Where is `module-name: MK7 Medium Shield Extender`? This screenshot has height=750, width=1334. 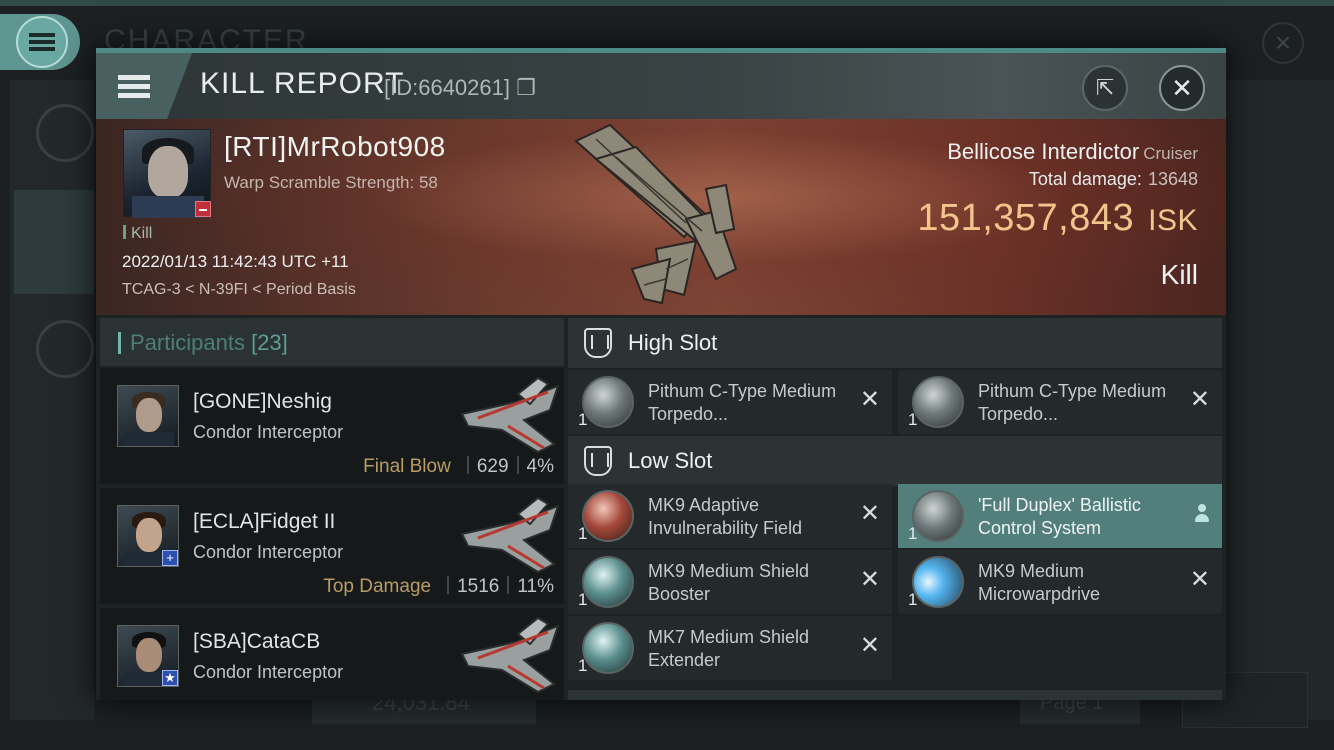 module-name: MK7 Medium Shield Extender is located at coordinates (729, 648).